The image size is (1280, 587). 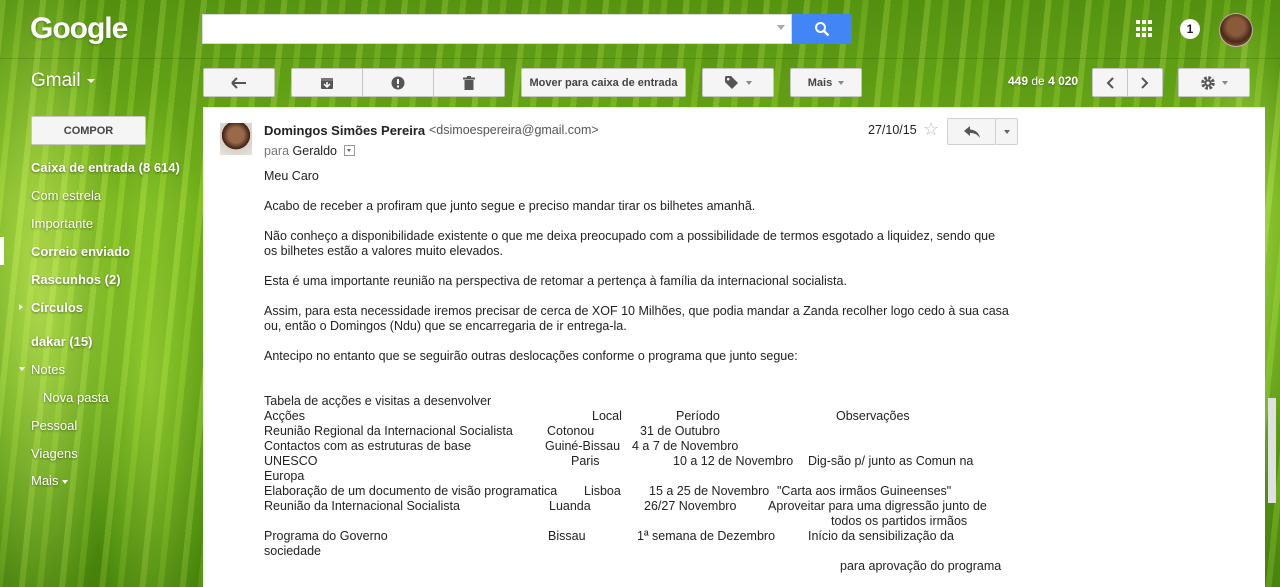 I want to click on archive-icon, so click(x=327, y=83).